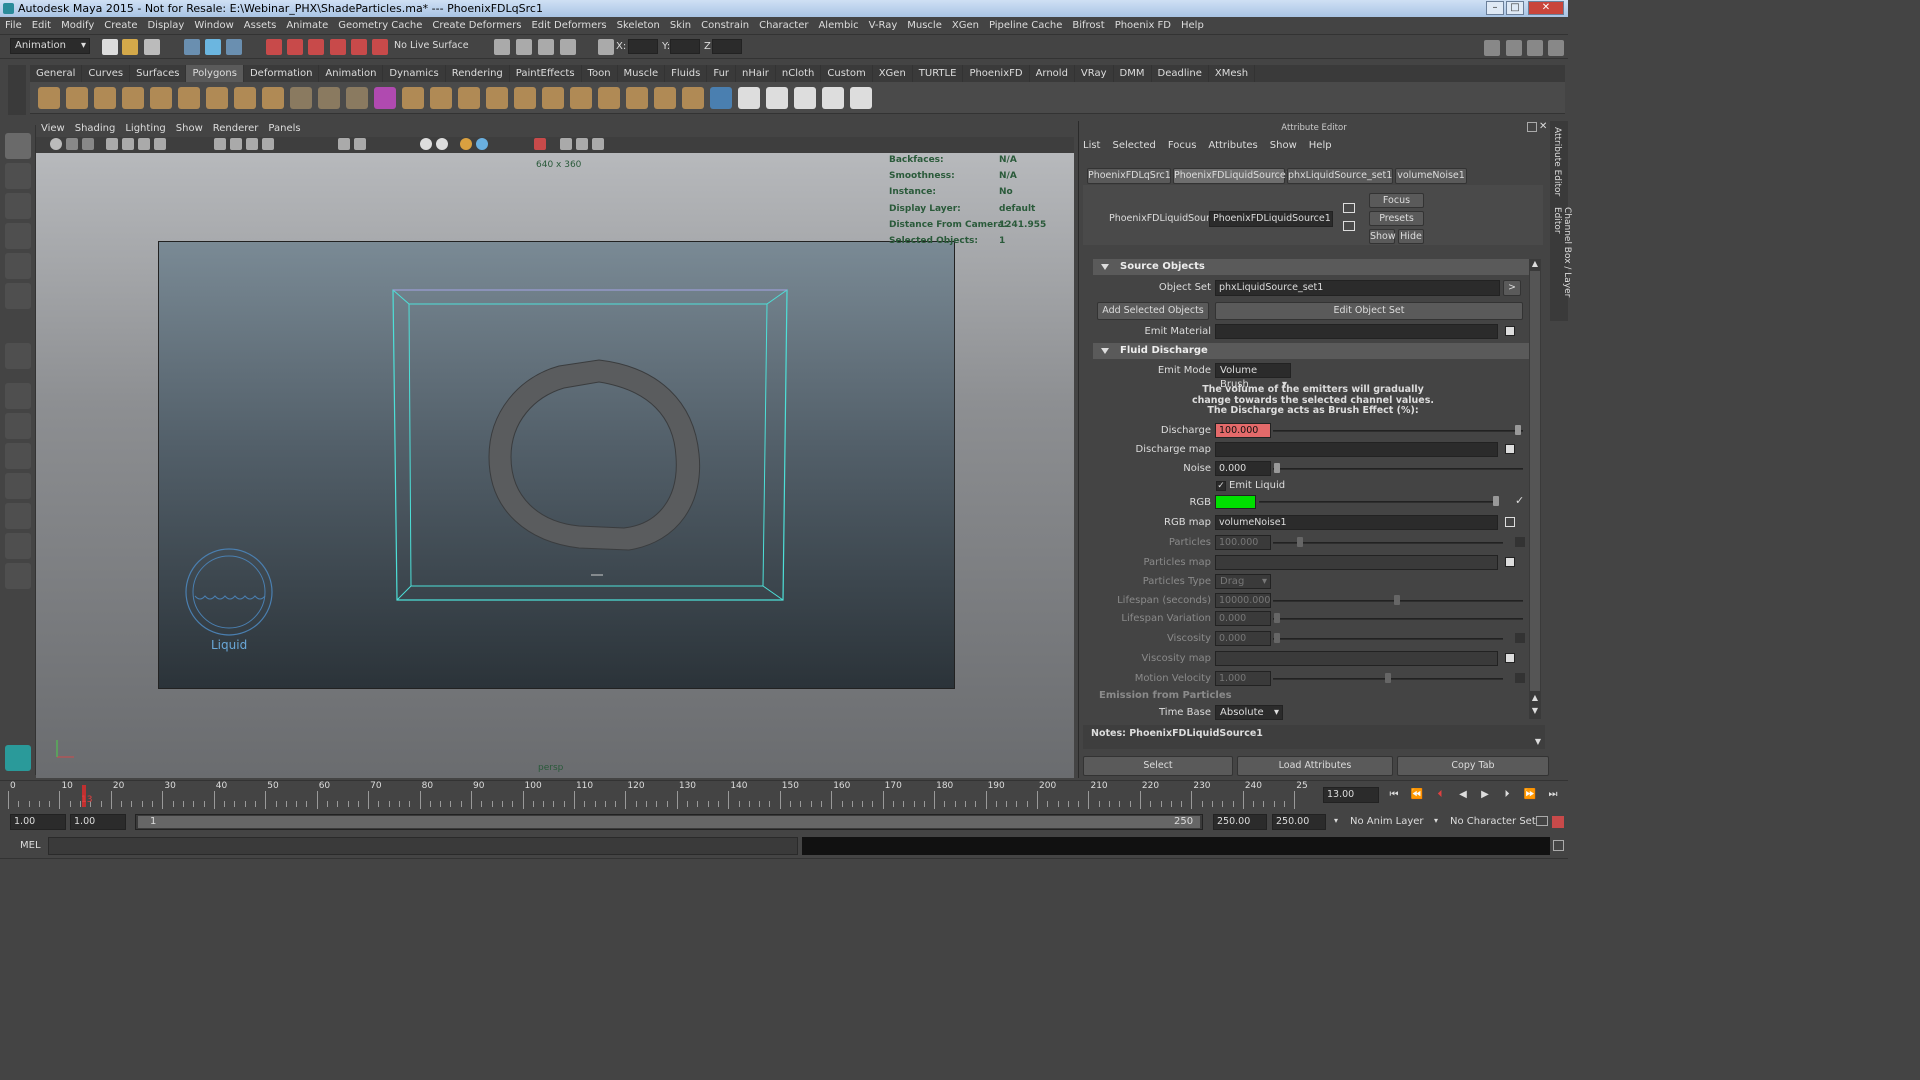 The image size is (1920, 1080). I want to click on shelf-tab-turtle: TURTLE, so click(938, 73).